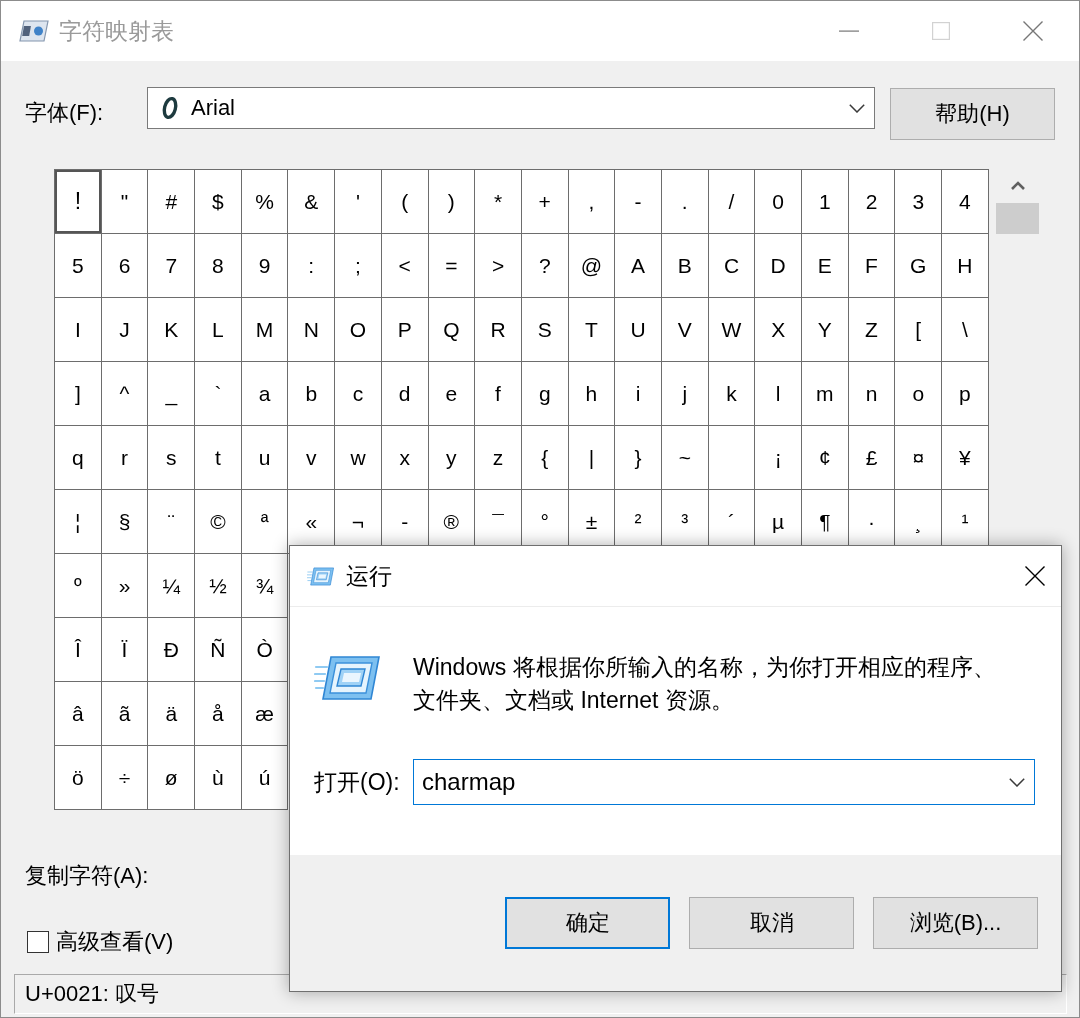 The image size is (1080, 1018). What do you see at coordinates (732, 458) in the screenshot?
I see `character-cell` at bounding box center [732, 458].